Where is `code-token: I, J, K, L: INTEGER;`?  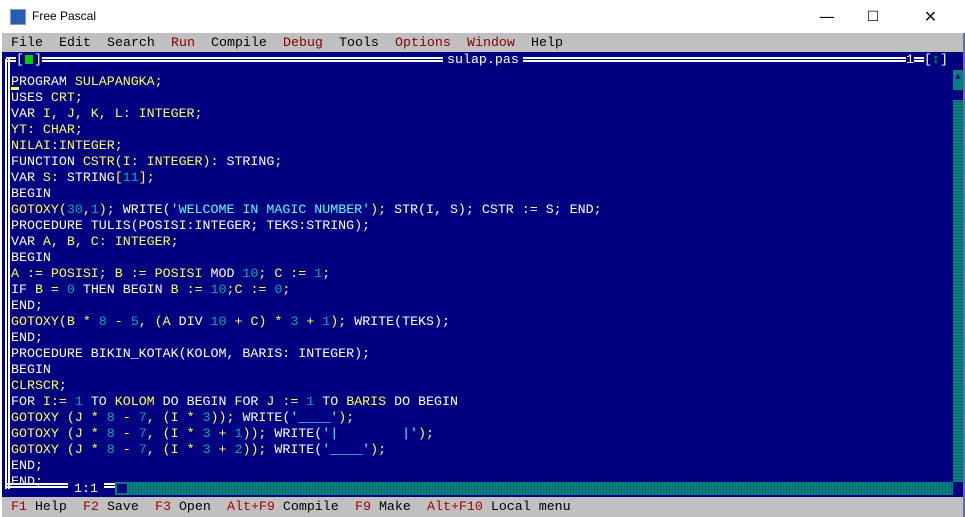 code-token: I, J, K, L: INTEGER; is located at coordinates (122, 113).